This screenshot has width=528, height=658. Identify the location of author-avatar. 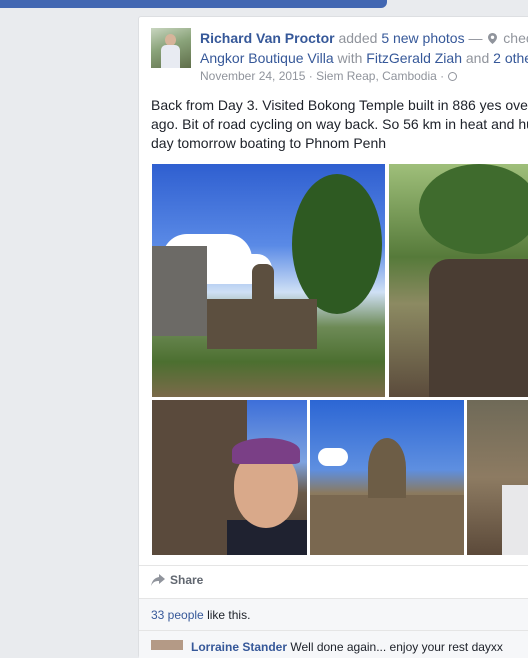
(171, 48).